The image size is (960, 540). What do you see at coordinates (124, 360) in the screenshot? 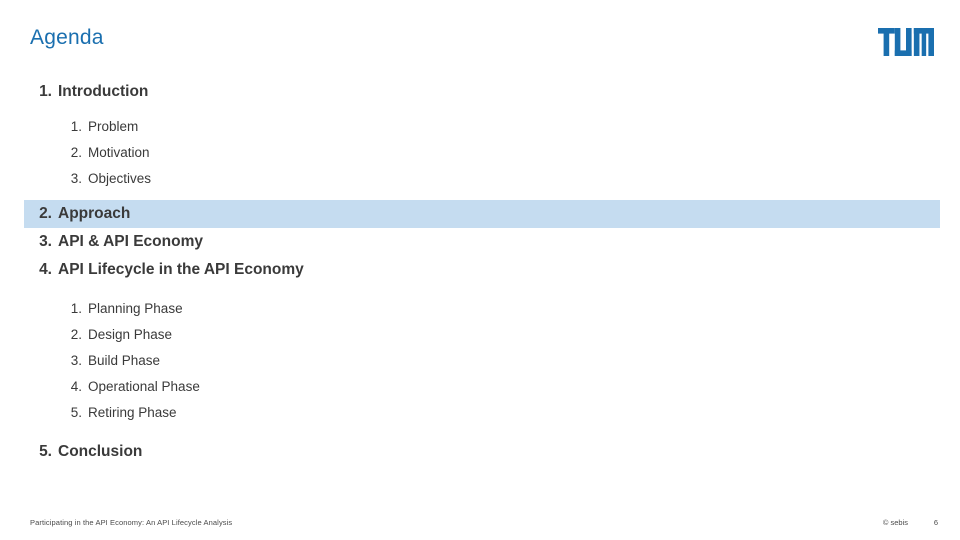
I see `agenda-subitem-label: Build Phase` at bounding box center [124, 360].